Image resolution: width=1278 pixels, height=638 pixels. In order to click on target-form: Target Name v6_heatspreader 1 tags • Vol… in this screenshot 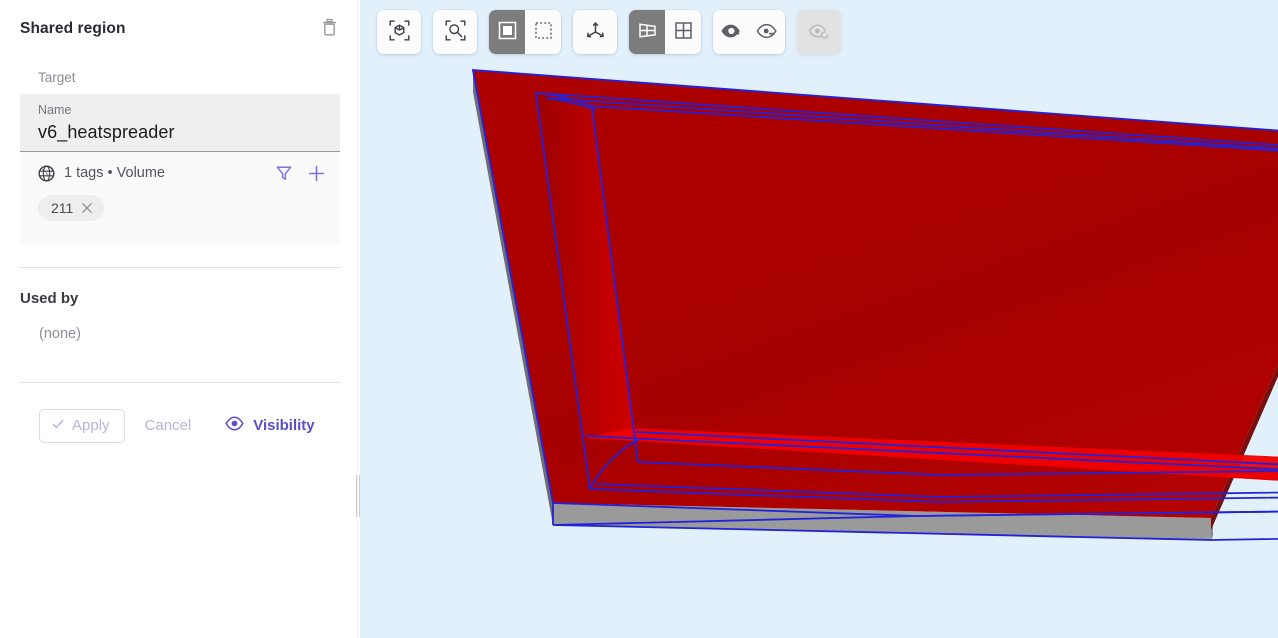, I will do `click(180, 153)`.